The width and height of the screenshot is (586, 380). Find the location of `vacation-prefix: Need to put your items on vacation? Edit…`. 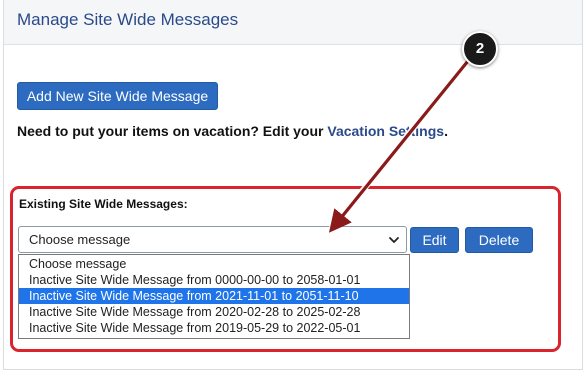

vacation-prefix: Need to put your items on vacation? Edit… is located at coordinates (172, 131).